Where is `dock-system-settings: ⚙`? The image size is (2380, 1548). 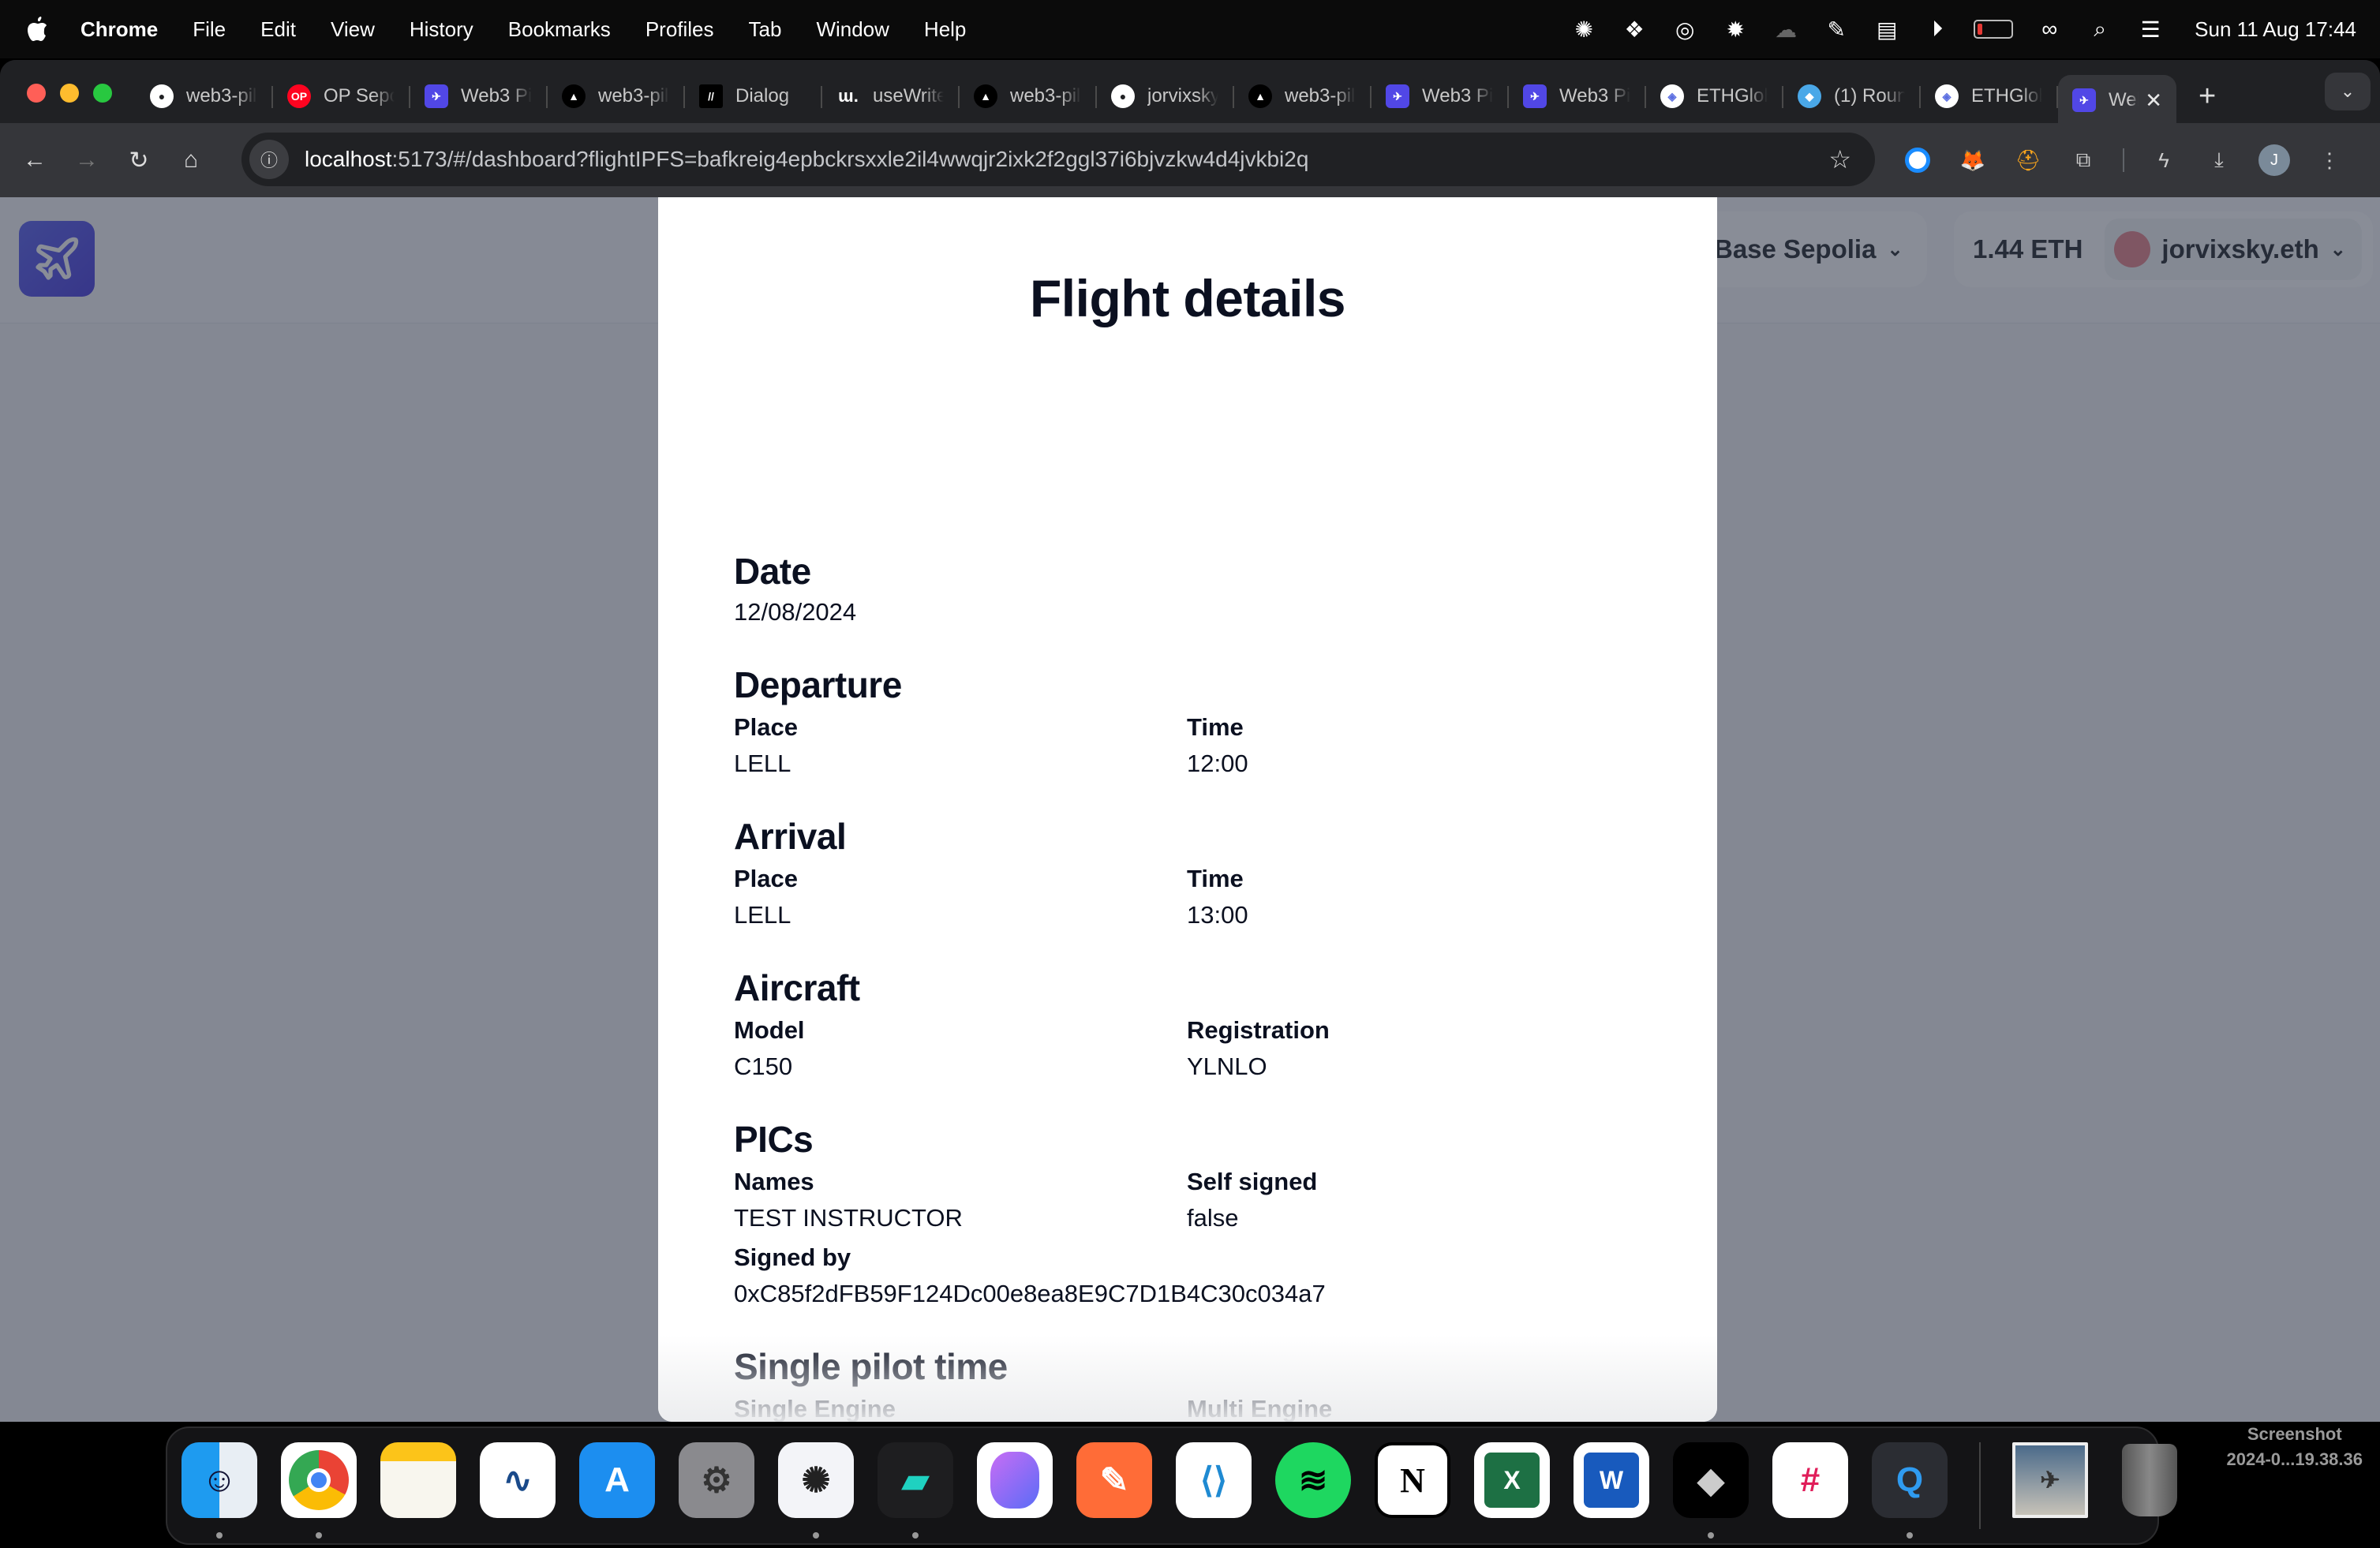
dock-system-settings: ⚙ is located at coordinates (716, 1480).